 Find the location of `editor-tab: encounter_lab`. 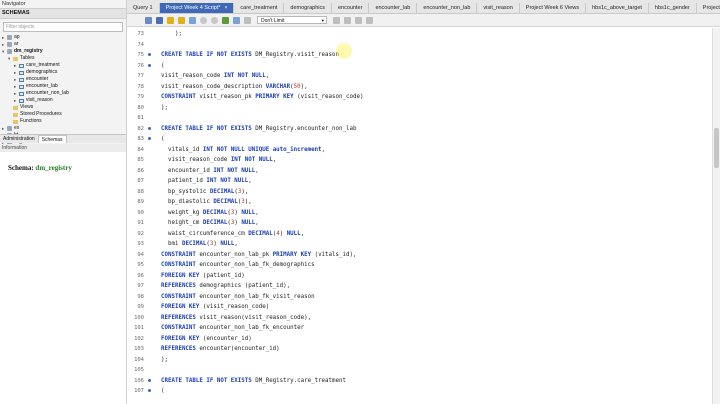

editor-tab: encounter_lab is located at coordinates (393, 8).